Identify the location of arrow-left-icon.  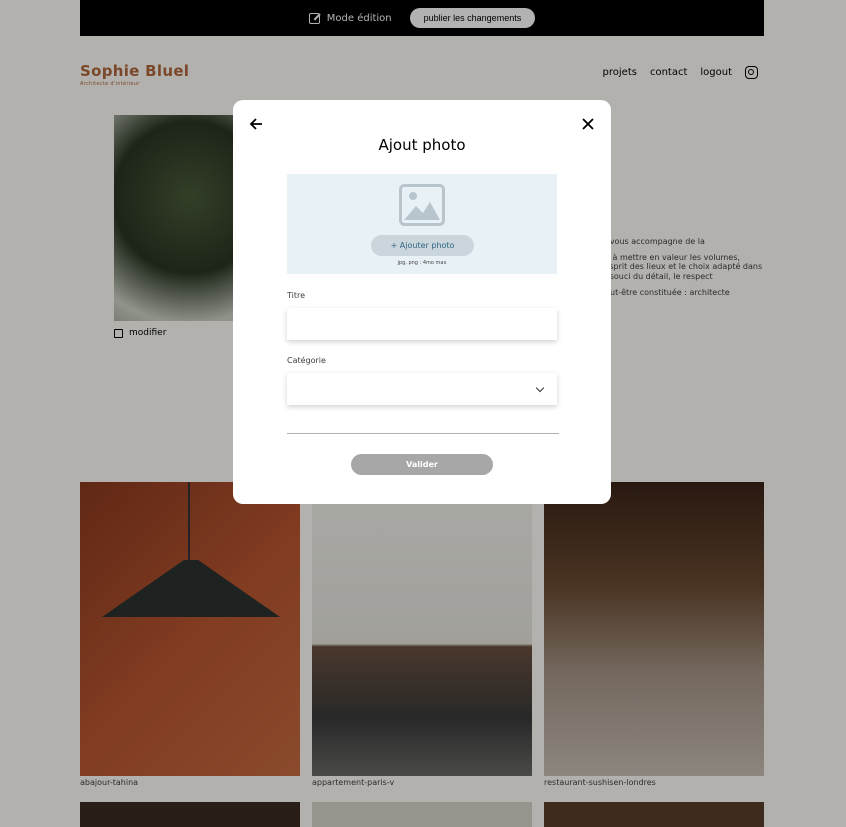
(256, 124).